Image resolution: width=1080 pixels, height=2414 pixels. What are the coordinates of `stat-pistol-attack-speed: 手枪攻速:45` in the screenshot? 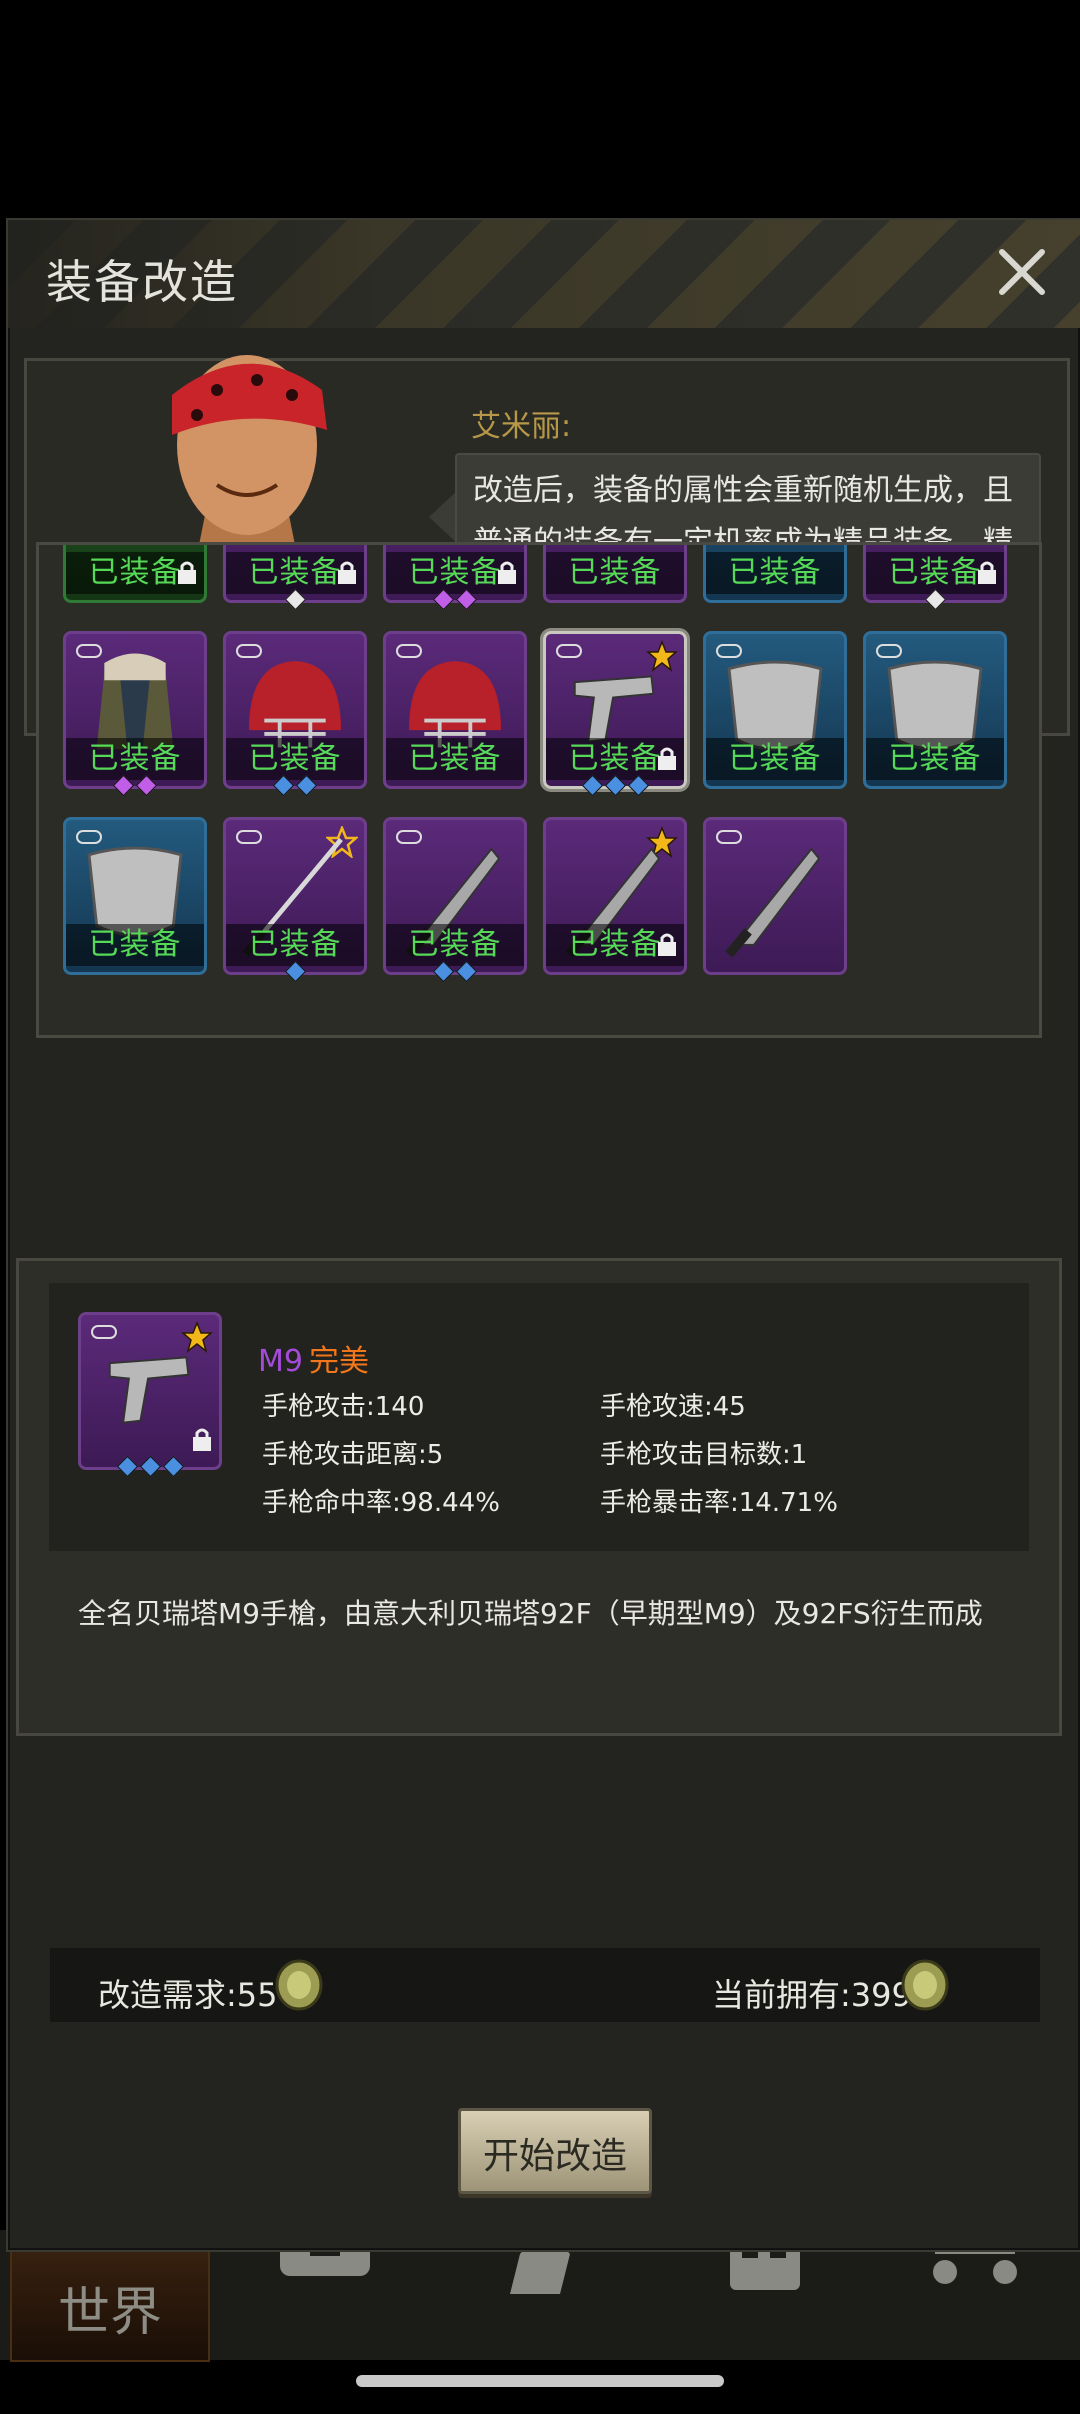 It's located at (673, 1407).